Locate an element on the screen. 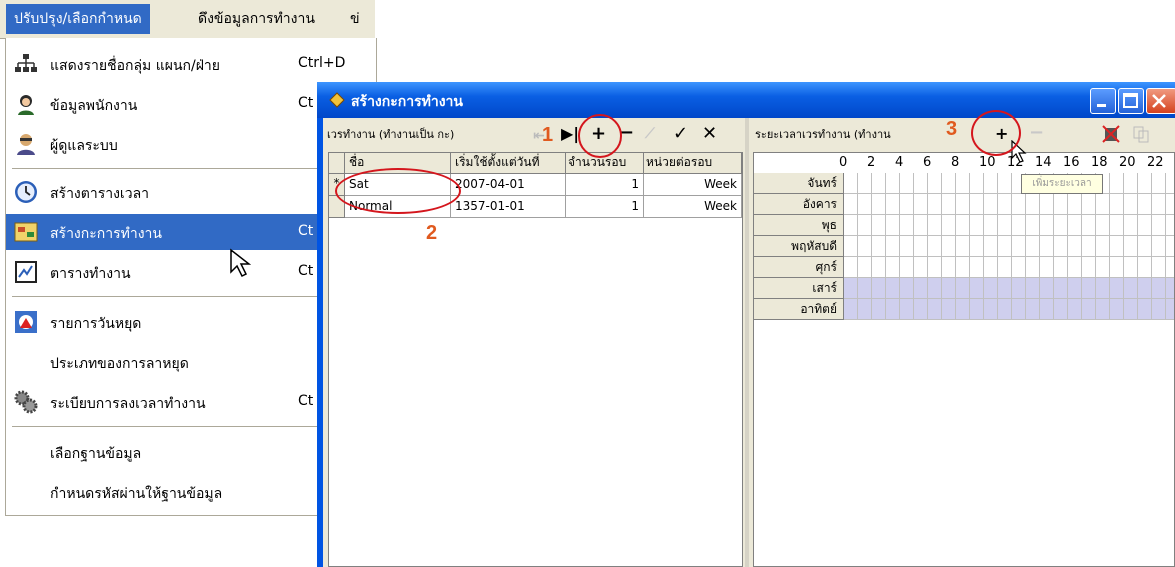 The width and height of the screenshot is (1175, 567). minimize-button is located at coordinates (1103, 101).